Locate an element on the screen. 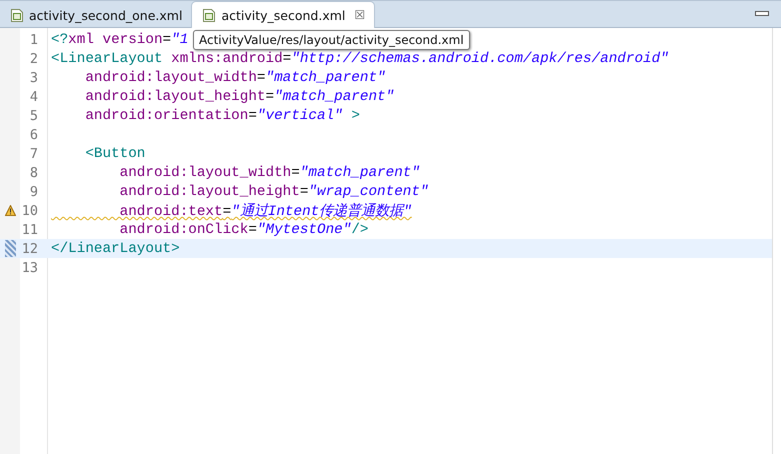 Image resolution: width=781 pixels, height=454 pixels. minimize-icon is located at coordinates (762, 14).